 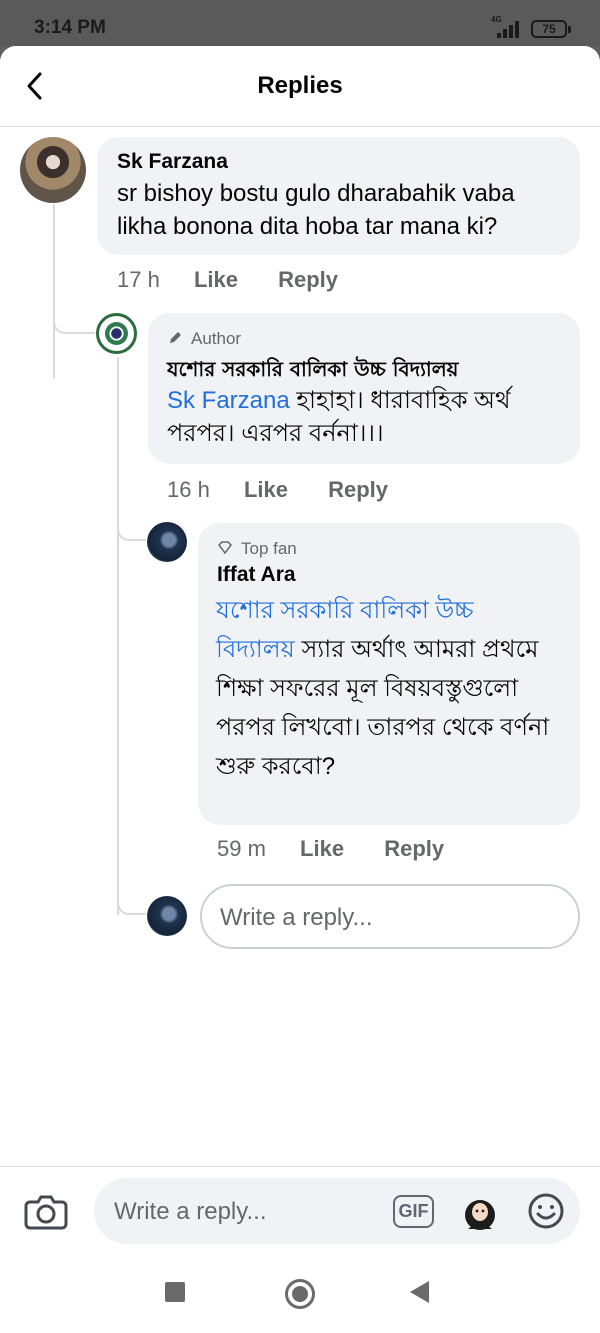 What do you see at coordinates (172, 162) in the screenshot?
I see `comment-author: Sk Farzana` at bounding box center [172, 162].